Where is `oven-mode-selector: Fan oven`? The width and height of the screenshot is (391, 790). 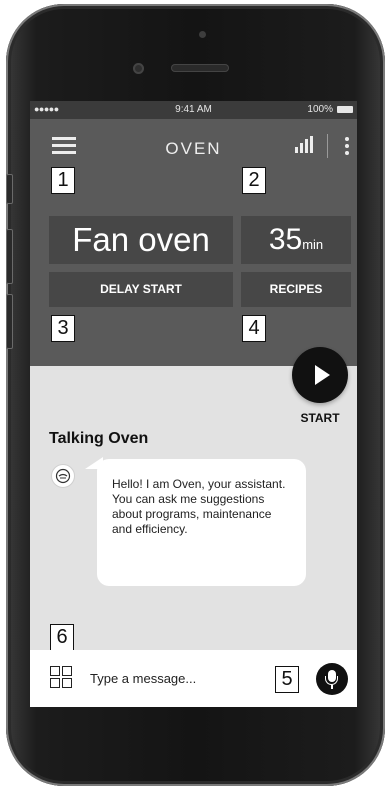
oven-mode-selector: Fan oven is located at coordinates (141, 240).